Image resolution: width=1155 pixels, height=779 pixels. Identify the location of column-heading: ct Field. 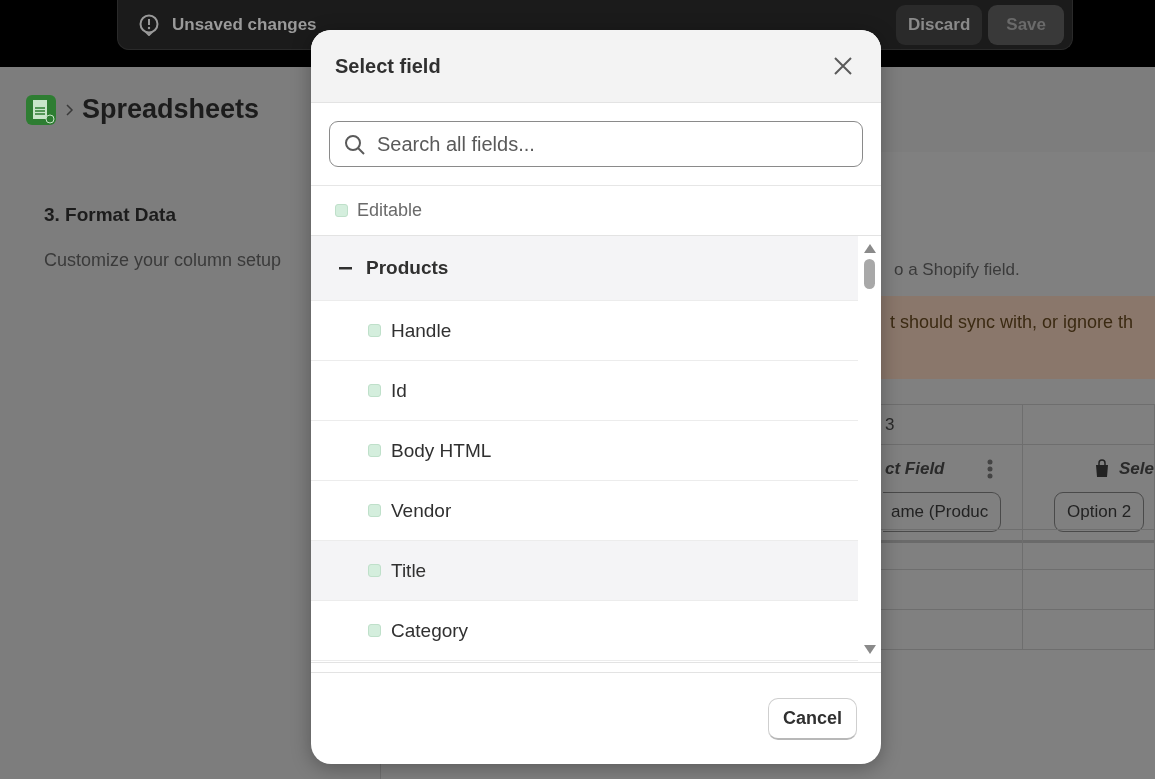
(915, 468).